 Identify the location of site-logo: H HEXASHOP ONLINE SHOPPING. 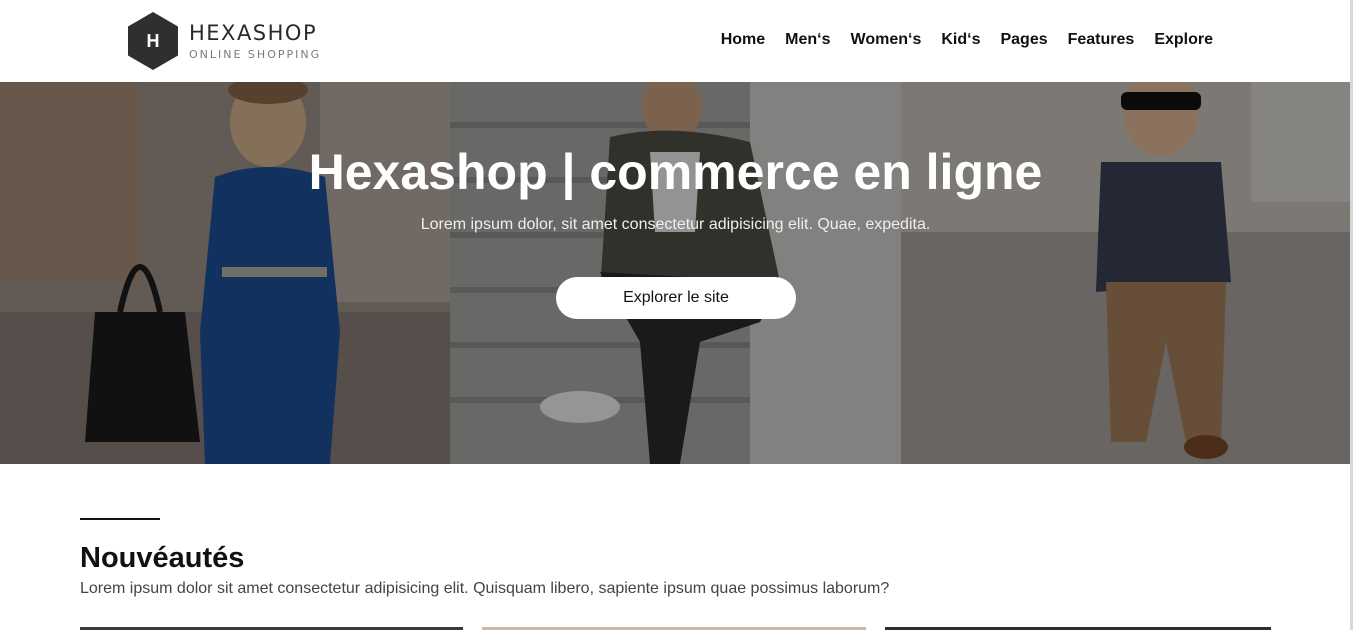
(224, 41).